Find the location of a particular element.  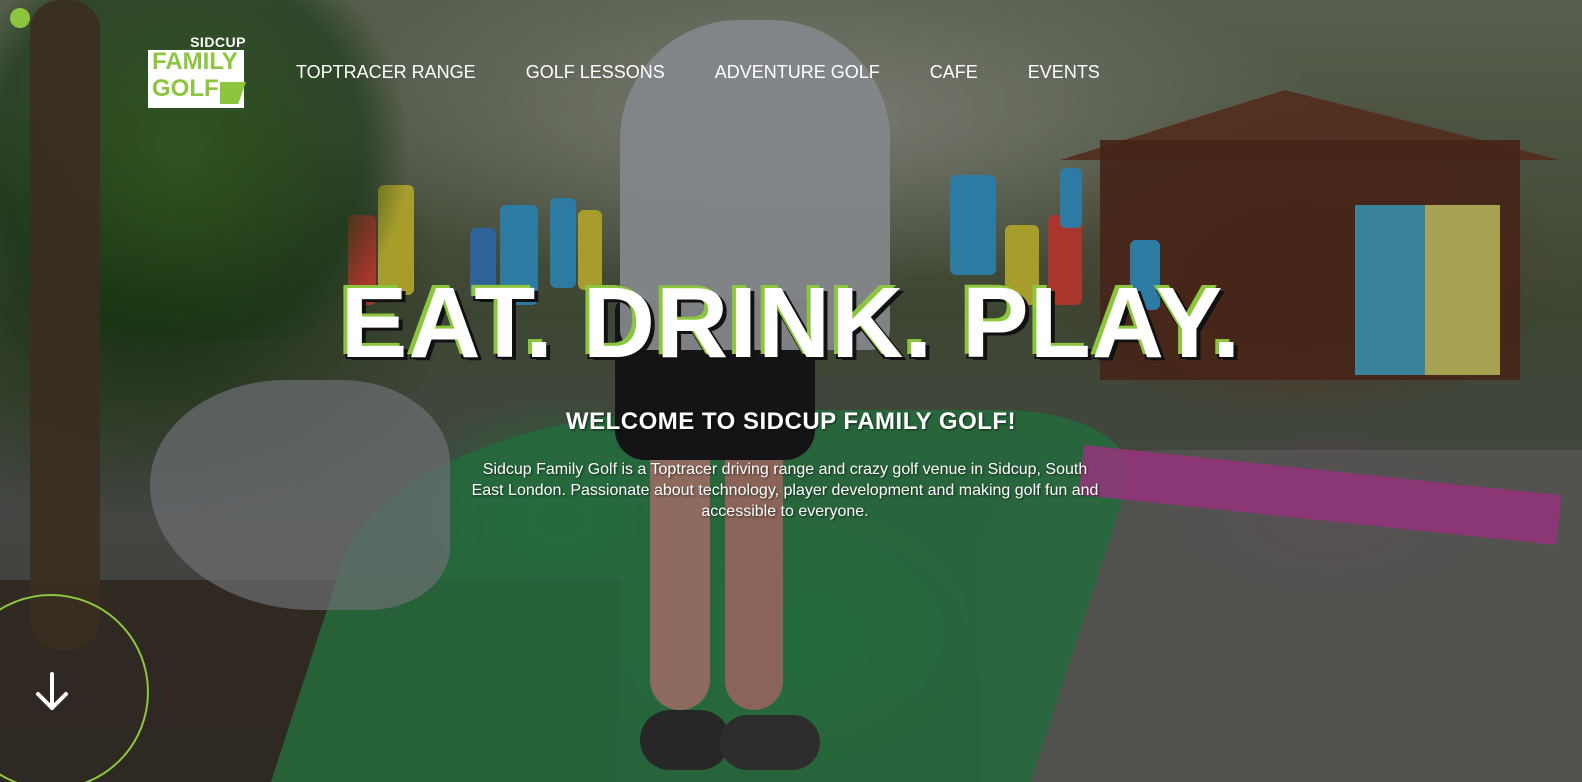

hero-welcome-title: WELCOME TO SIDCUP FAMILY GOLF! is located at coordinates (791, 421).